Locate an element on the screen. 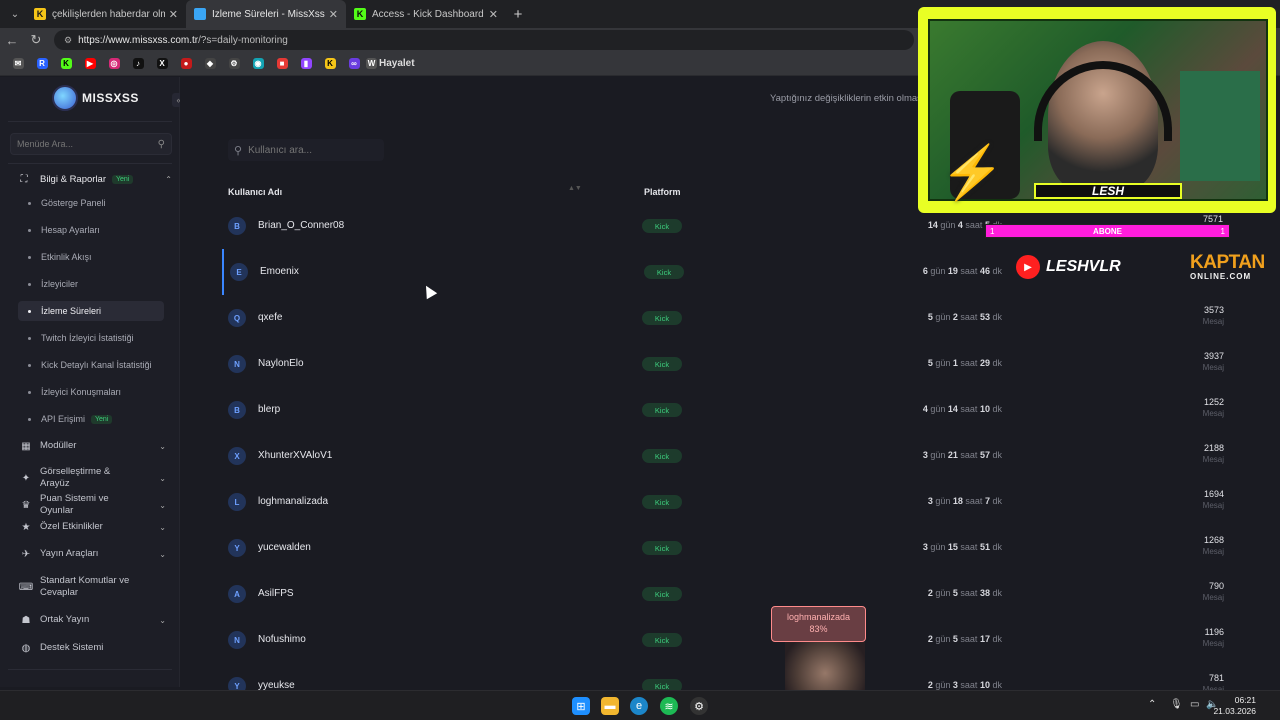 The height and width of the screenshot is (720, 1280). bookmark-gear-icon: ⚙ is located at coordinates (234, 64).